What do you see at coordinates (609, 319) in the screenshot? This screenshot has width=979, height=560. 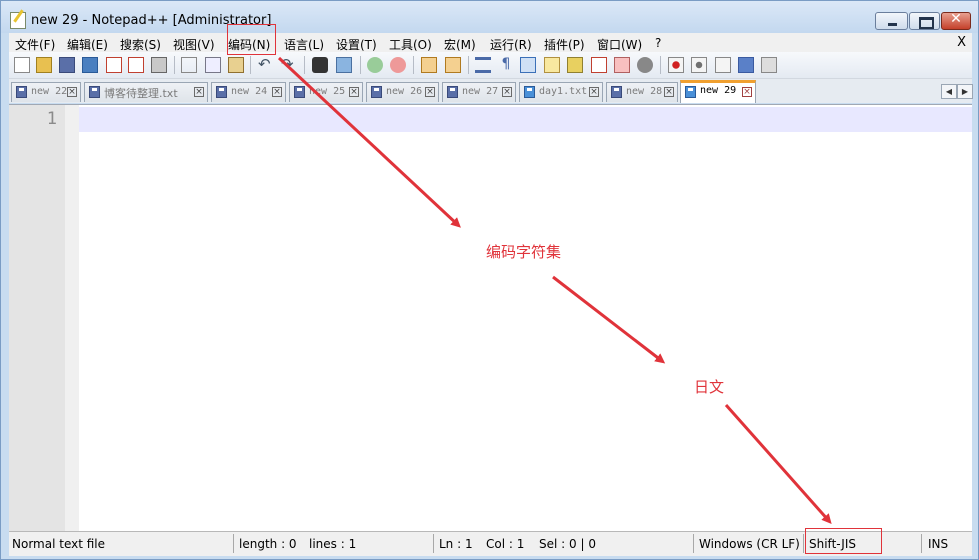 I see `arrow-to-japanese` at bounding box center [609, 319].